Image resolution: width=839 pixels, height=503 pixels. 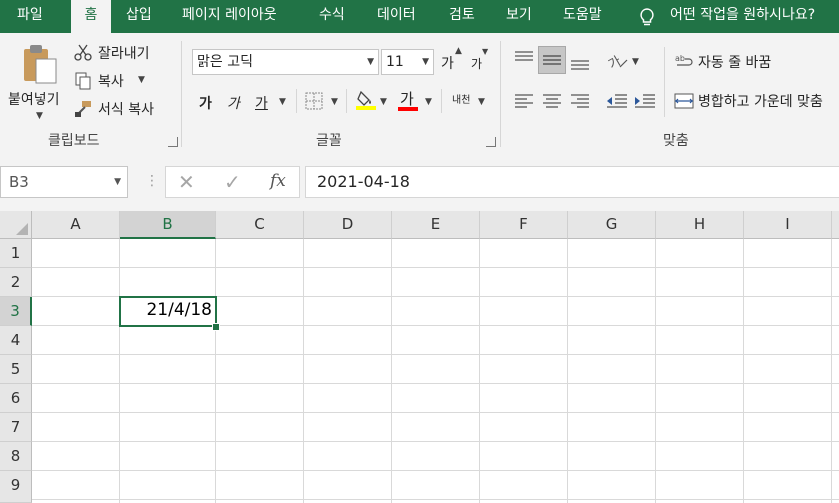 What do you see at coordinates (617, 61) in the screenshot?
I see `orientation-icon: 가` at bounding box center [617, 61].